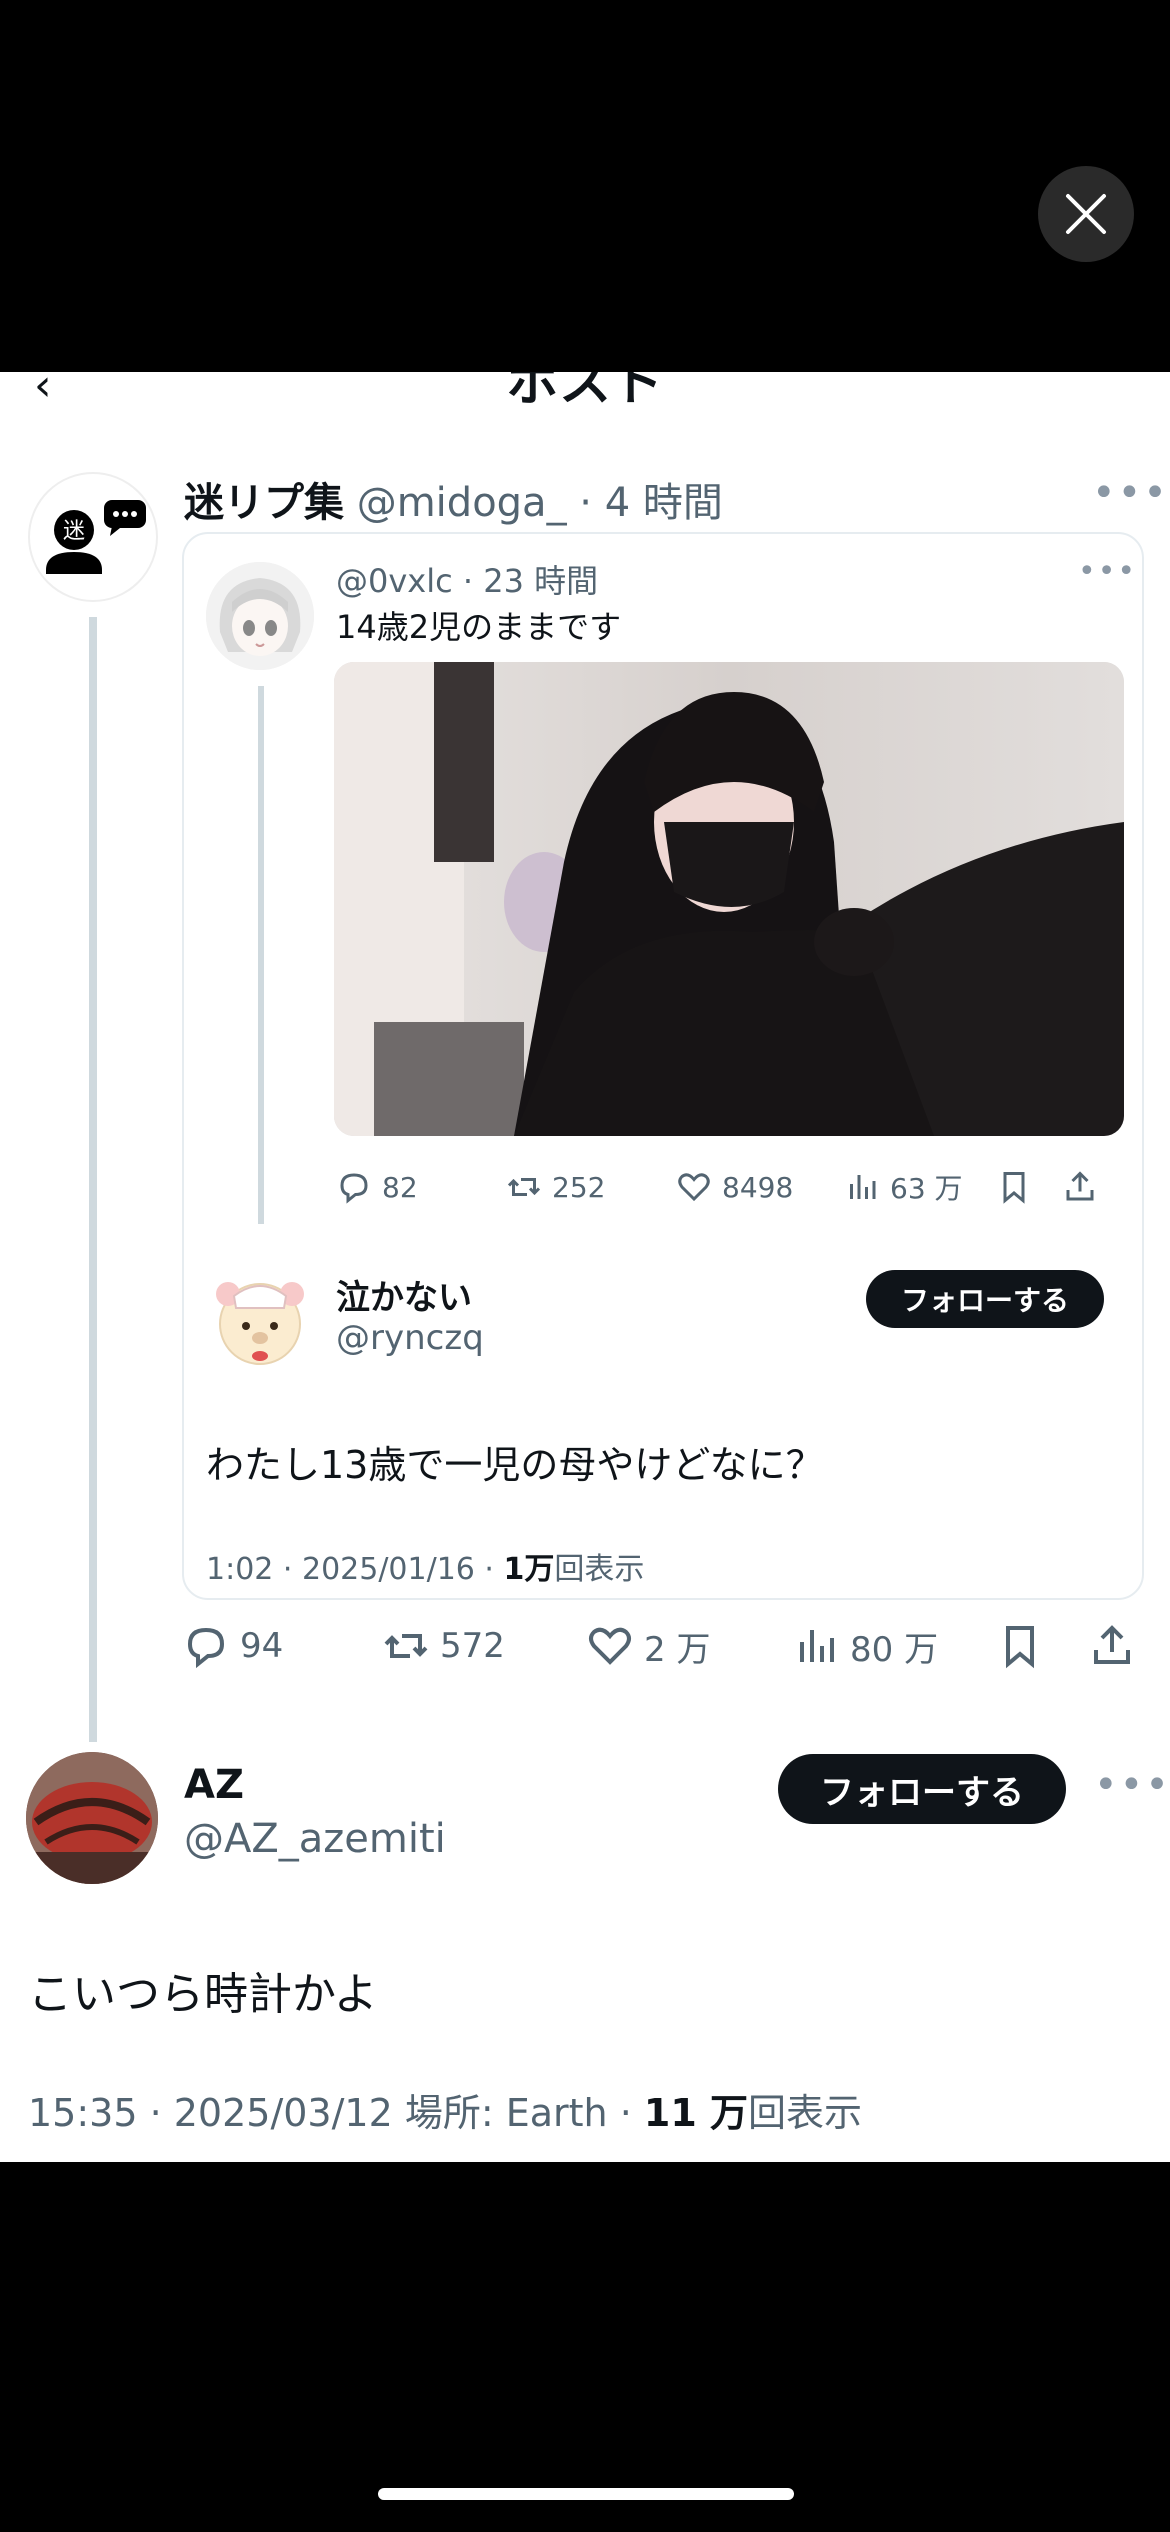 The height and width of the screenshot is (2532, 1170). Describe the element at coordinates (515, 1465) in the screenshot. I see `post-text: わたし13歳で一児の母やけどなに？` at that location.